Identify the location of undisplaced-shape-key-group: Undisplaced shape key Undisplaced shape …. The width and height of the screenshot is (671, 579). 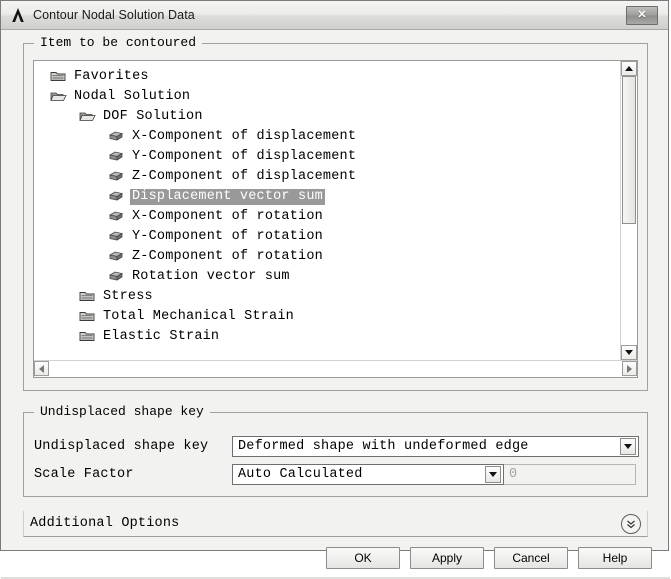
(335, 450).